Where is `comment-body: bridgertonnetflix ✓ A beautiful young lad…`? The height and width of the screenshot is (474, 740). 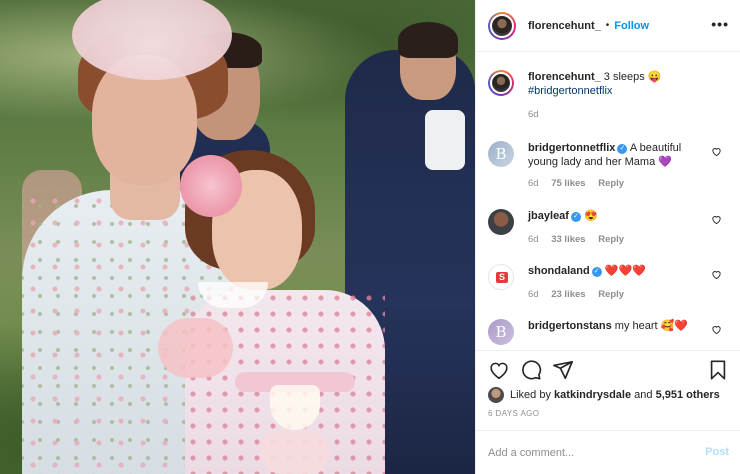
comment-body: bridgertonnetflix ✓ A beautiful young lad… is located at coordinates (618, 166).